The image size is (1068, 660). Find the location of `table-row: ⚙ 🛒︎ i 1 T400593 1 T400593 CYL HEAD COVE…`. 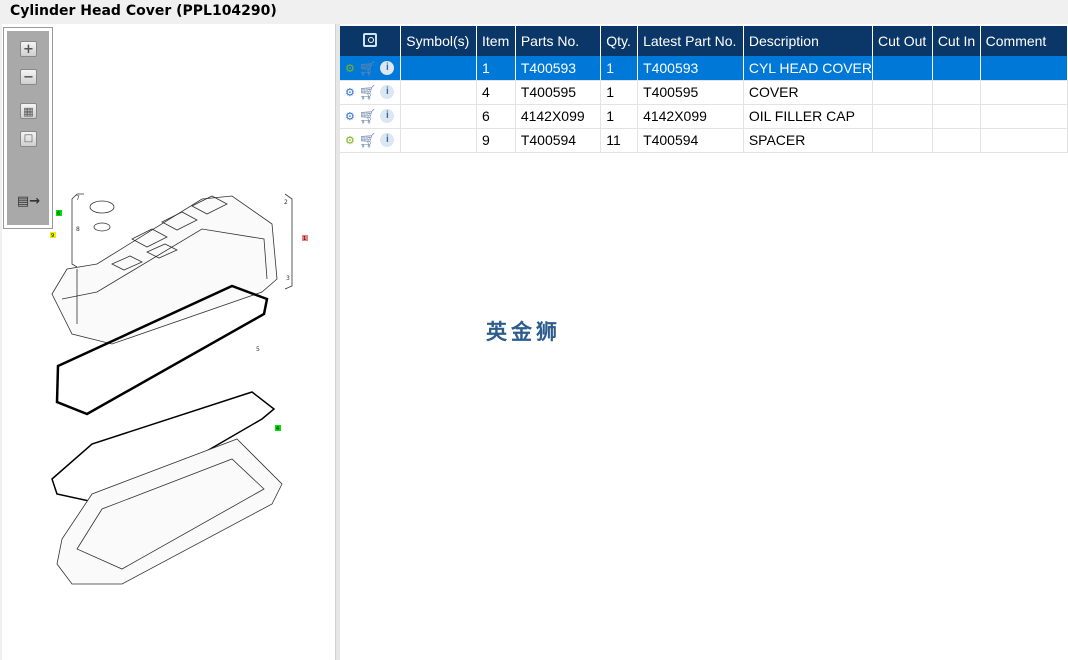

table-row: ⚙ 🛒︎ i 1 T400593 1 T400593 CYL HEAD COVE… is located at coordinates (704, 68).